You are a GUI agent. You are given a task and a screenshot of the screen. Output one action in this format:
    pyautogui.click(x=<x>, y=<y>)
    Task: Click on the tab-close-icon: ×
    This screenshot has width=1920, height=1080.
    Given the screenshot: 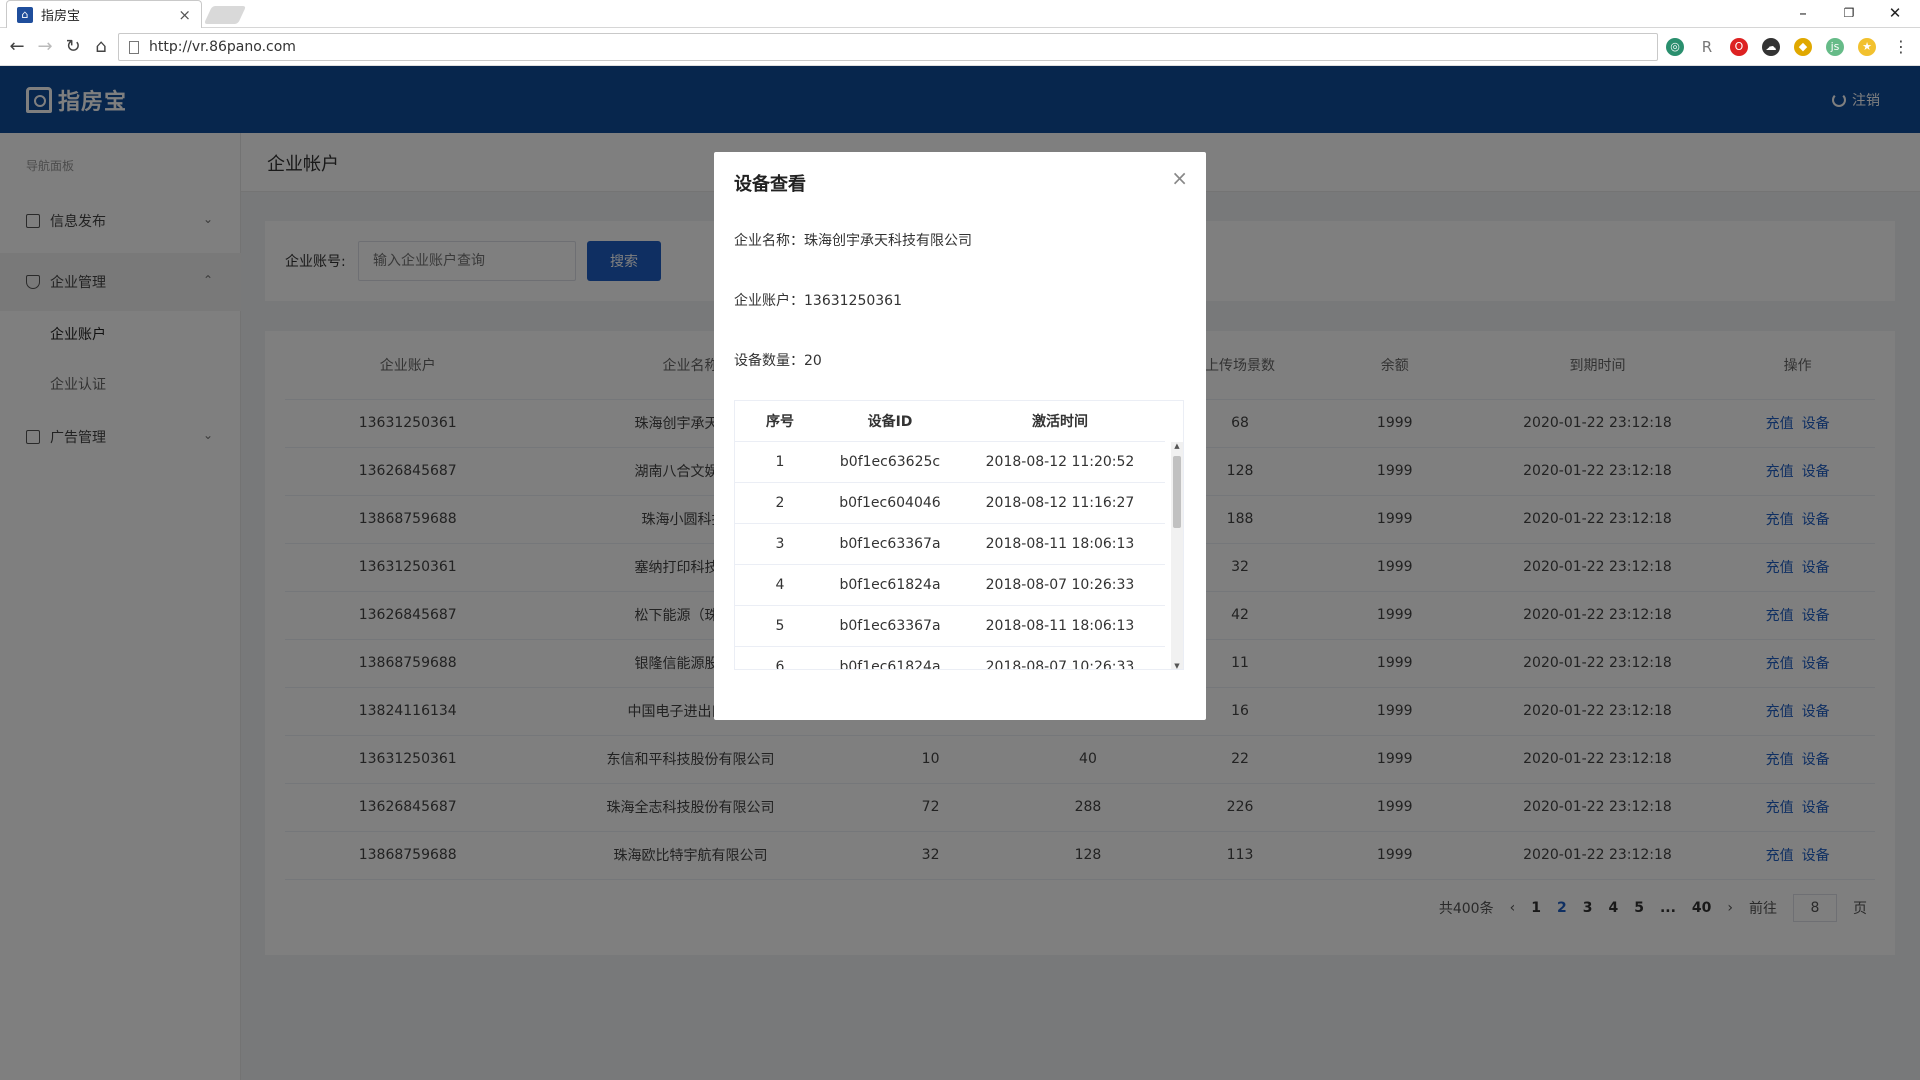 What is the action you would take?
    pyautogui.click(x=184, y=15)
    